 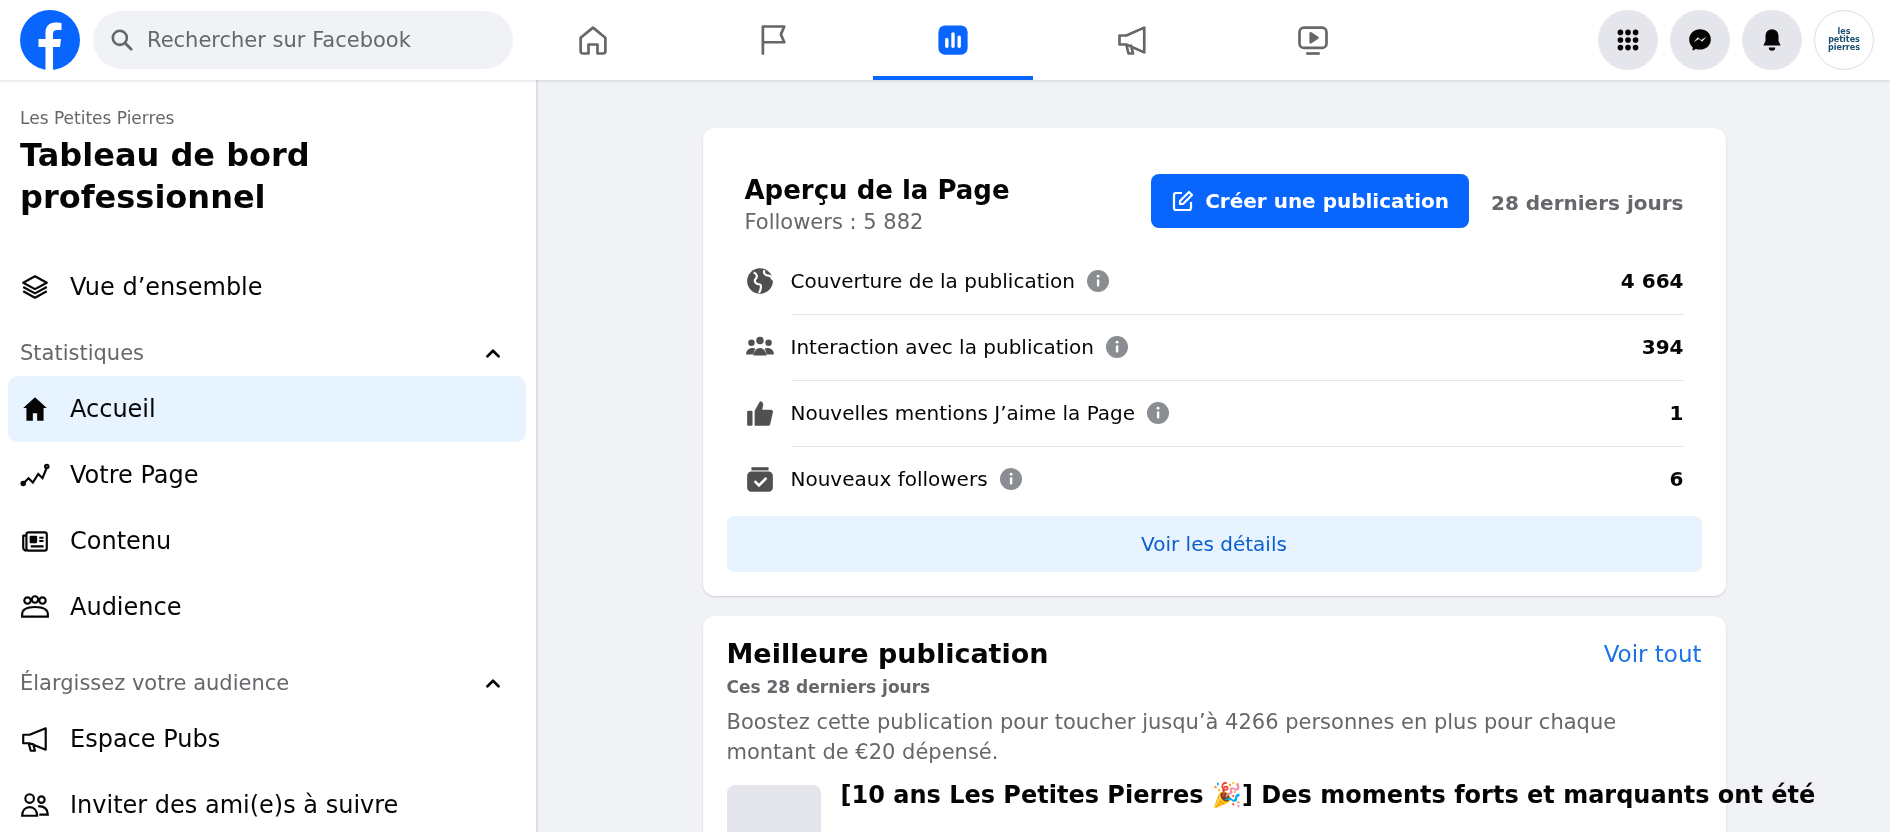 What do you see at coordinates (887, 653) in the screenshot?
I see `card-title: Meilleure publication` at bounding box center [887, 653].